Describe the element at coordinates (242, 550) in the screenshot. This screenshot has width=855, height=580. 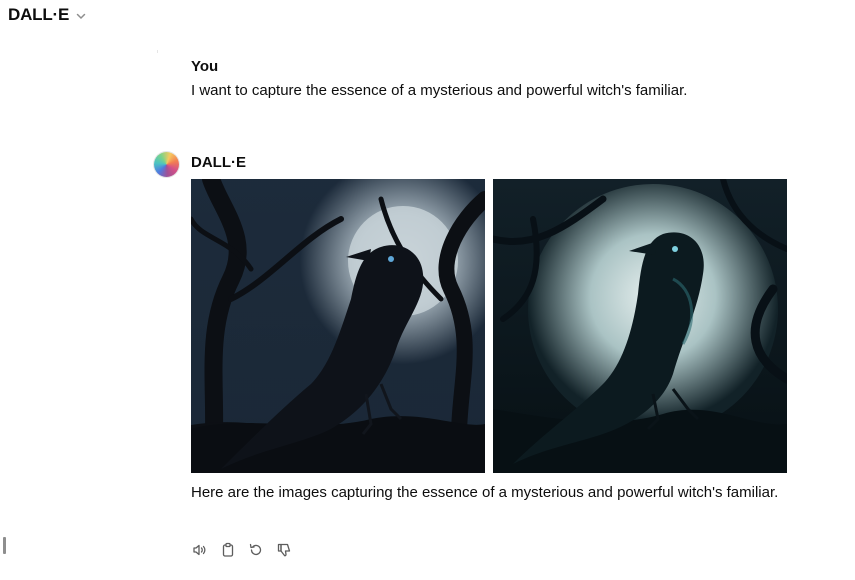
I see `message-actions` at that location.